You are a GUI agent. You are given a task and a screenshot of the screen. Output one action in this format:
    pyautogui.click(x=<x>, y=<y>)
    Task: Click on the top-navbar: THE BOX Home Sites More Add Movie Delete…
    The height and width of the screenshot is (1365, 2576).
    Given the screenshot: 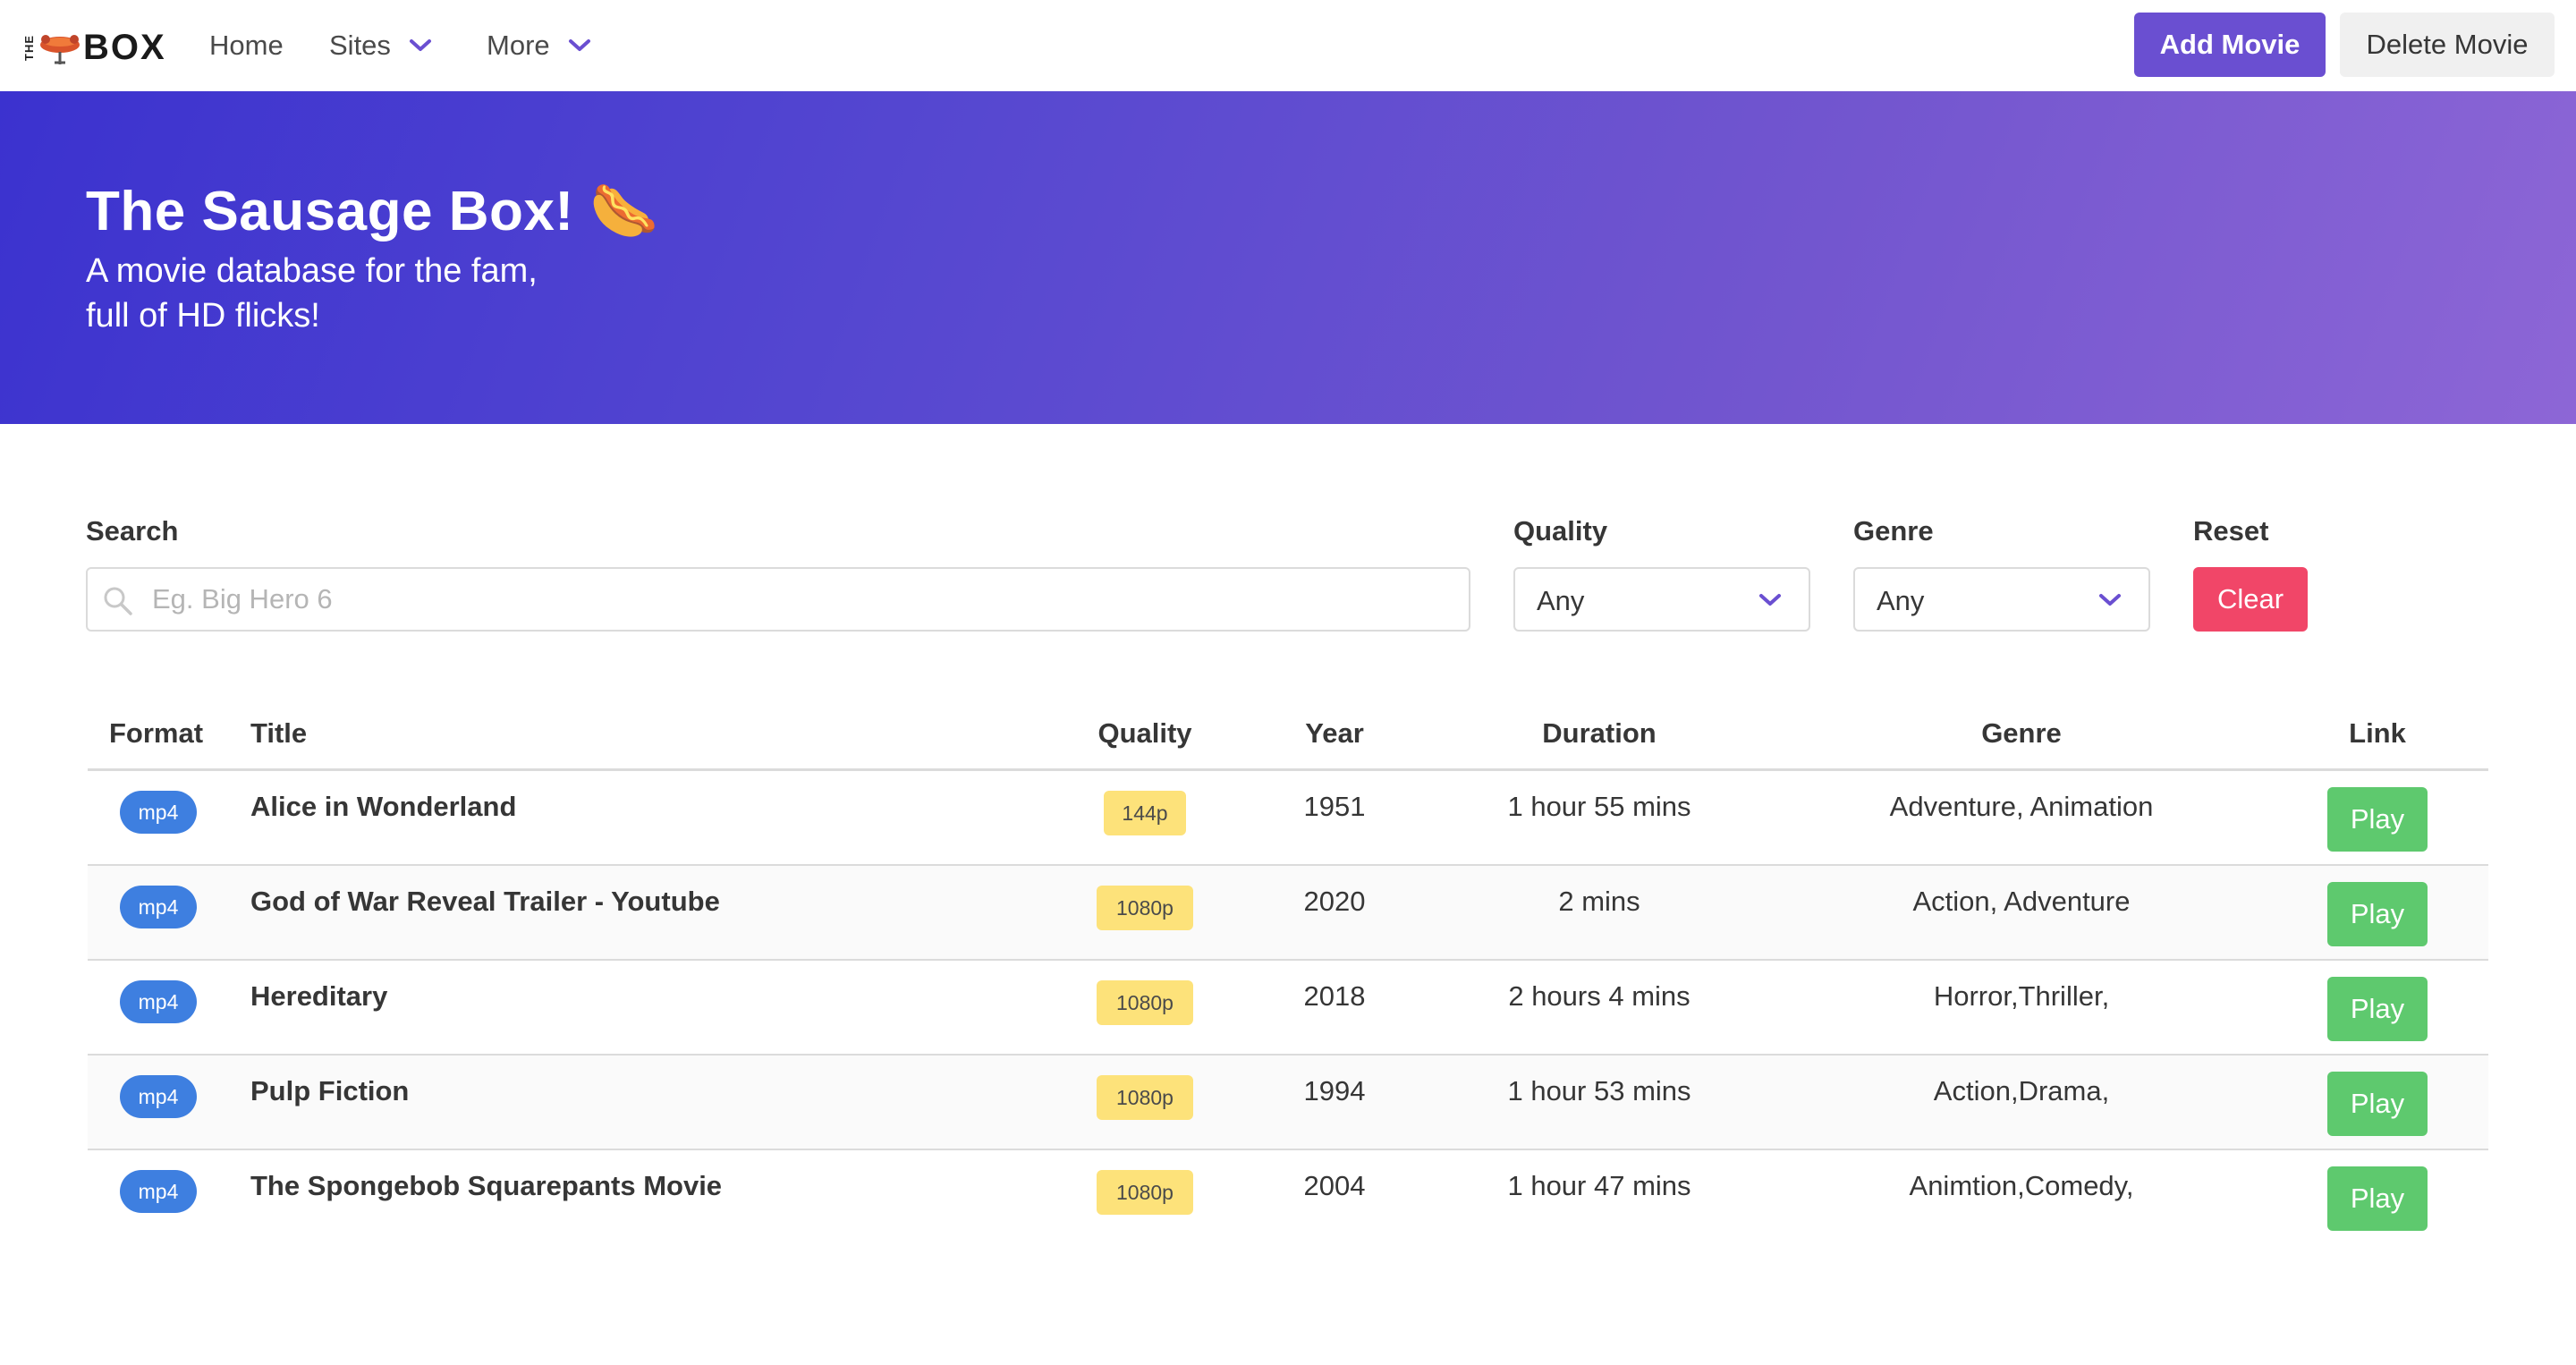 What is the action you would take?
    pyautogui.click(x=1288, y=45)
    